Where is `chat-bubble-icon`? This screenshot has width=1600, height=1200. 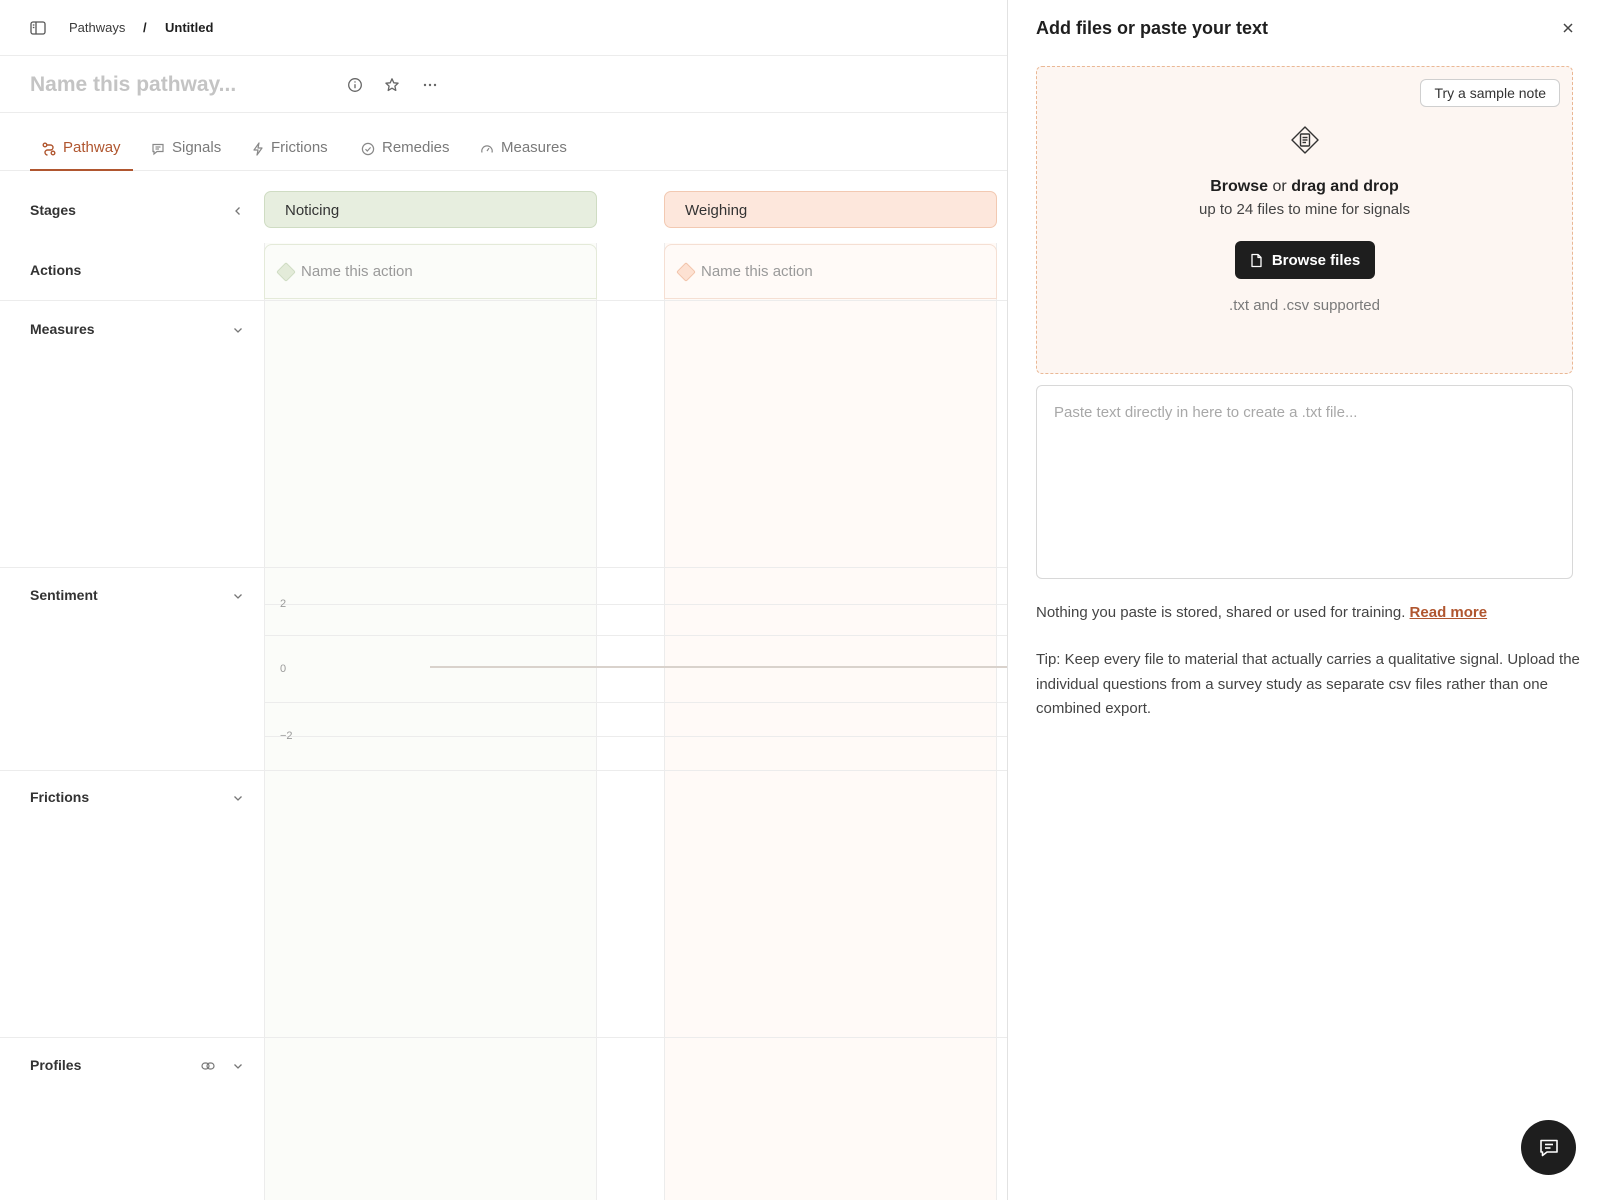 chat-bubble-icon is located at coordinates (158, 149).